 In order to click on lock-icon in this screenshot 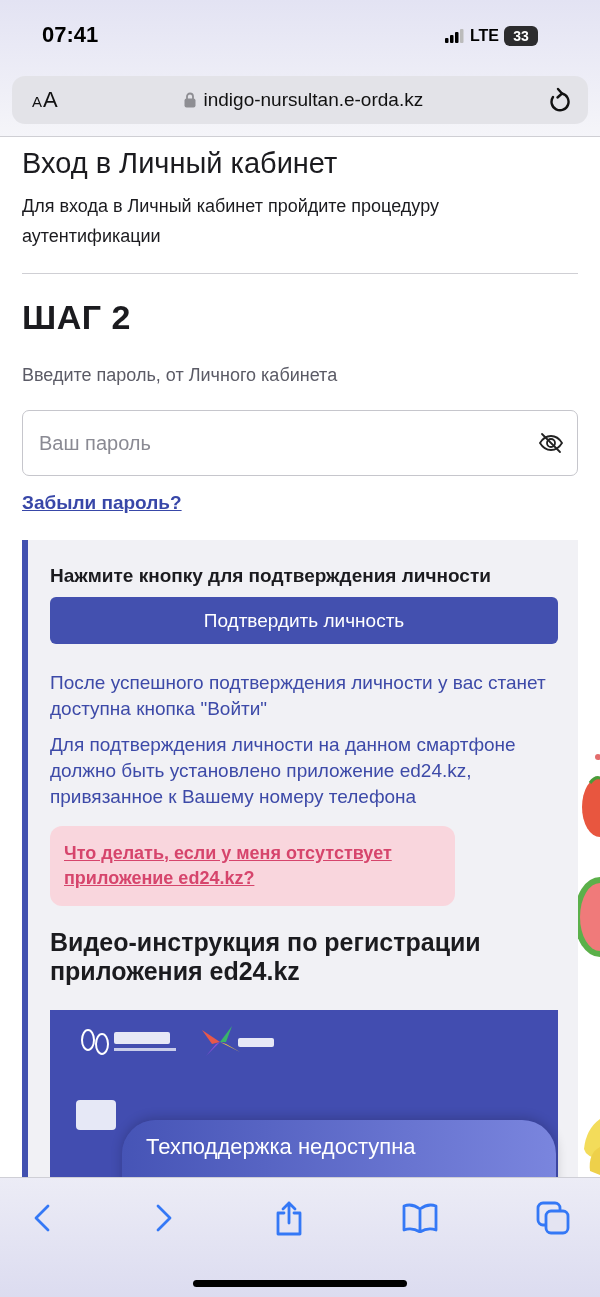, I will do `click(189, 100)`.